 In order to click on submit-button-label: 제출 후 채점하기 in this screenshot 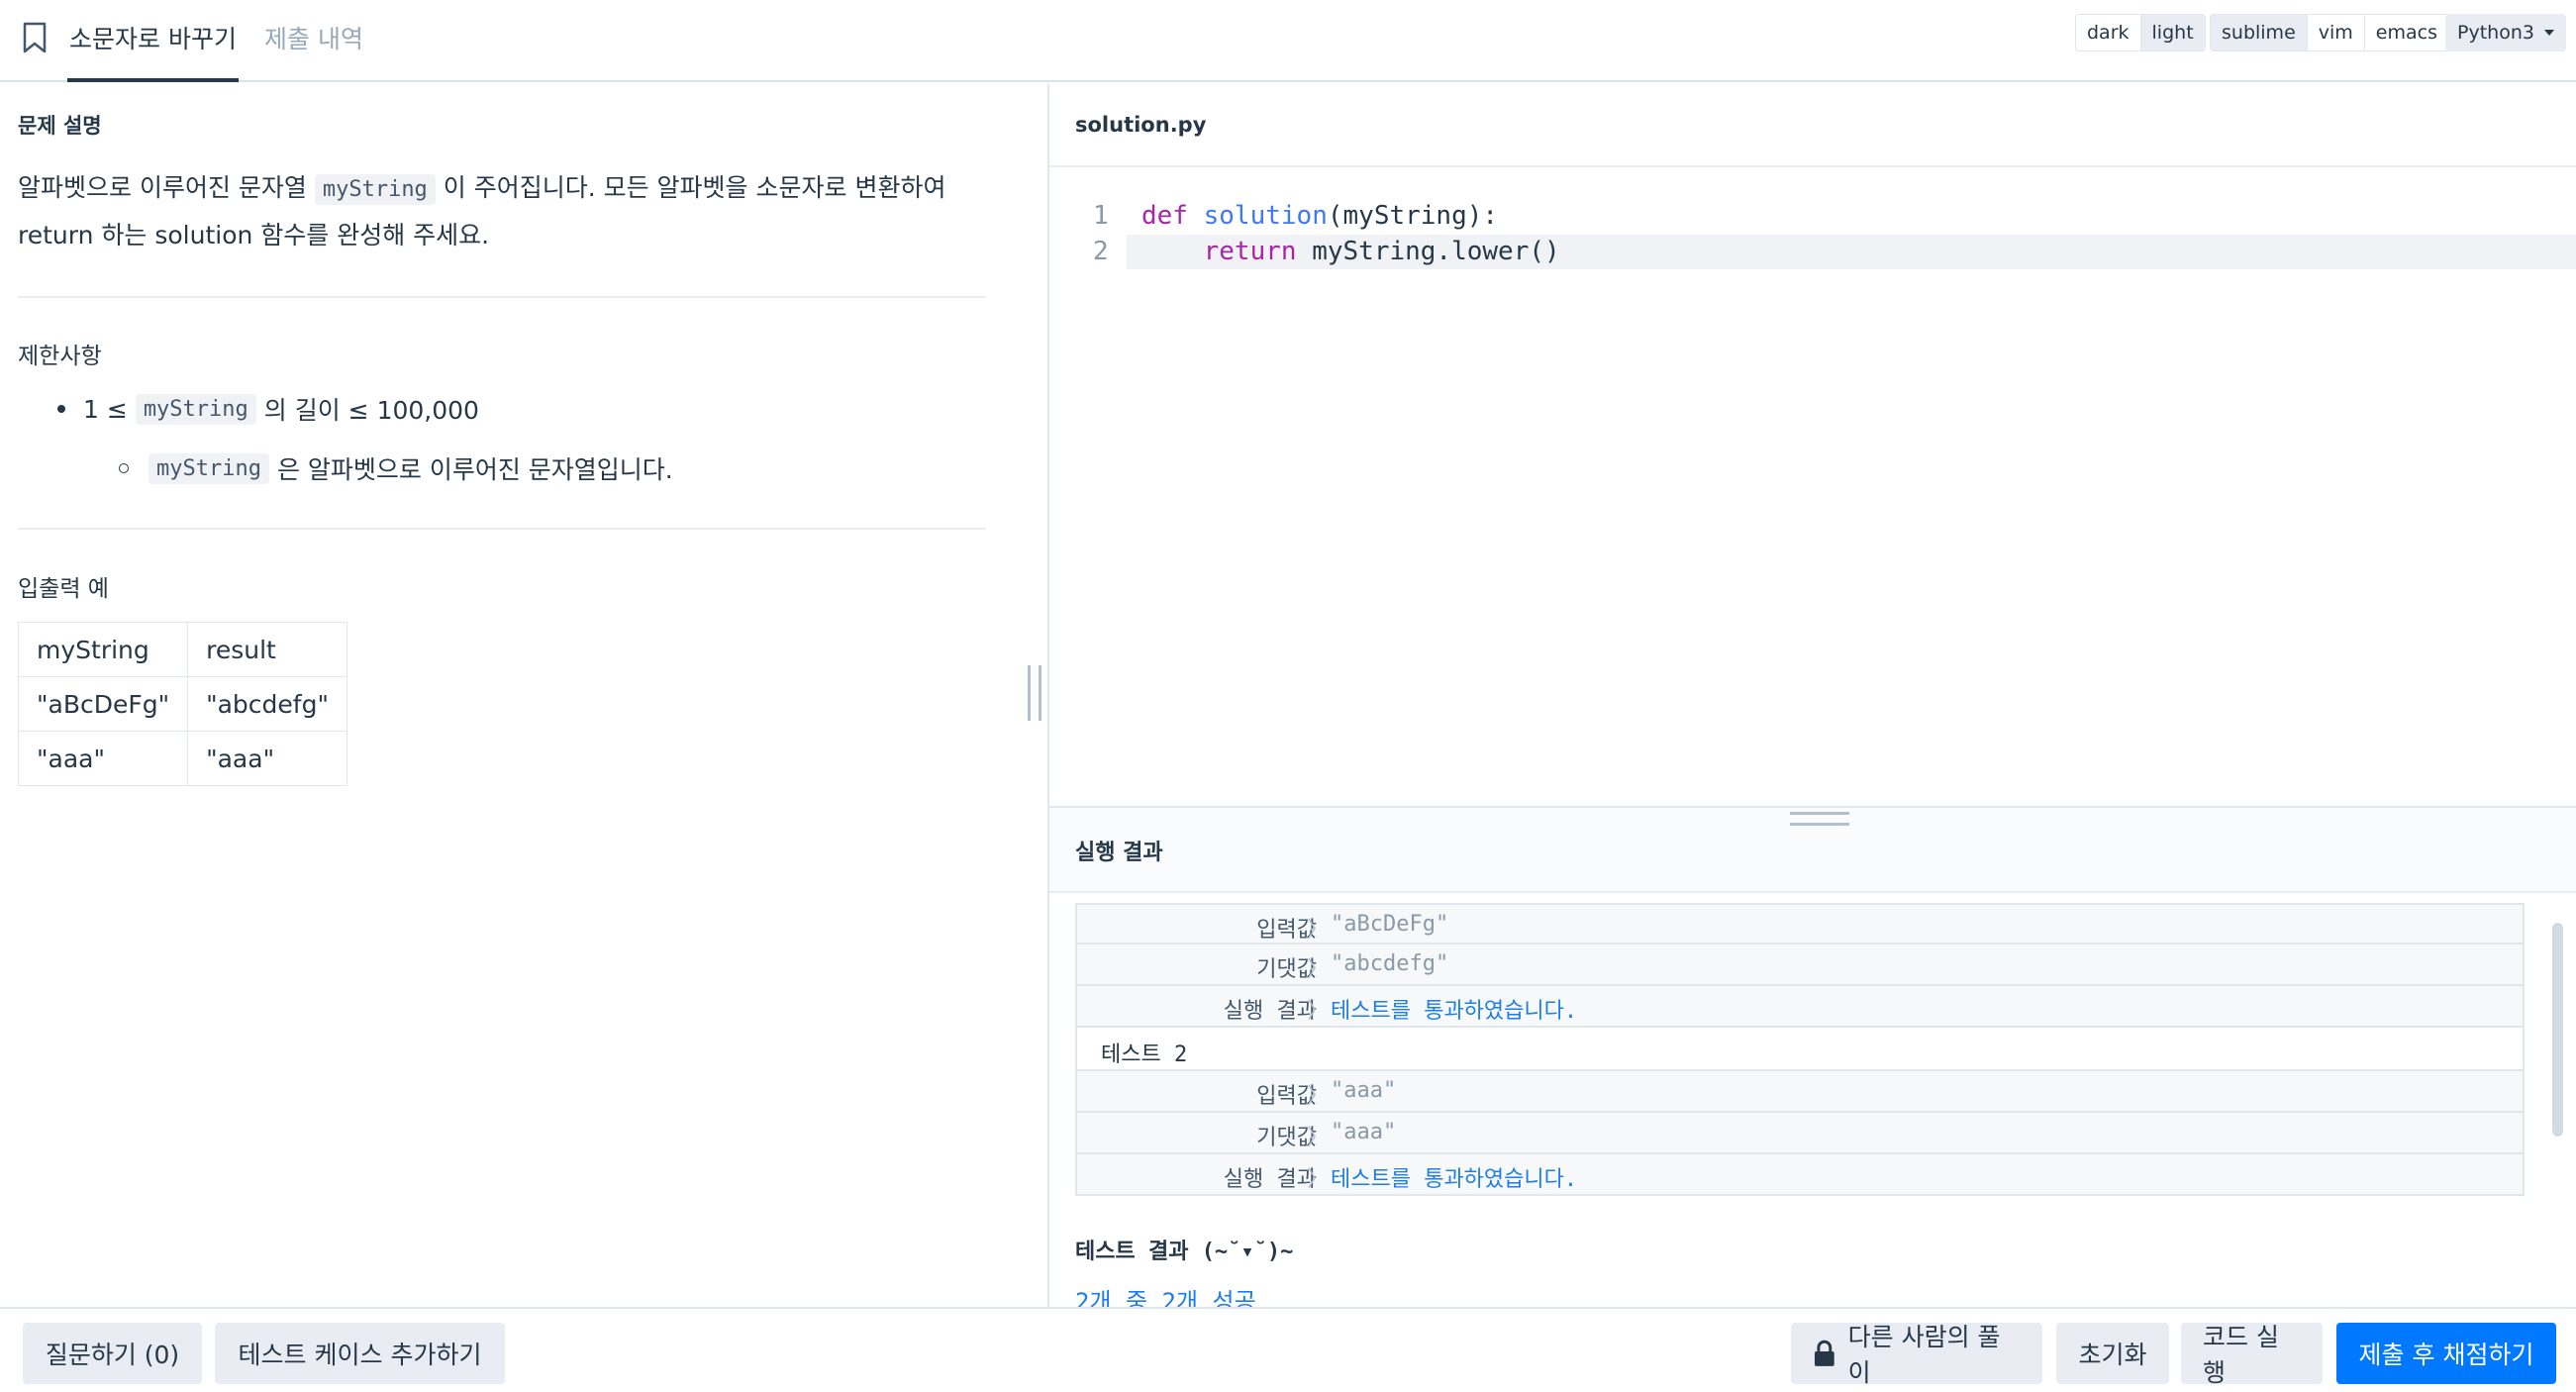, I will do `click(2446, 1355)`.